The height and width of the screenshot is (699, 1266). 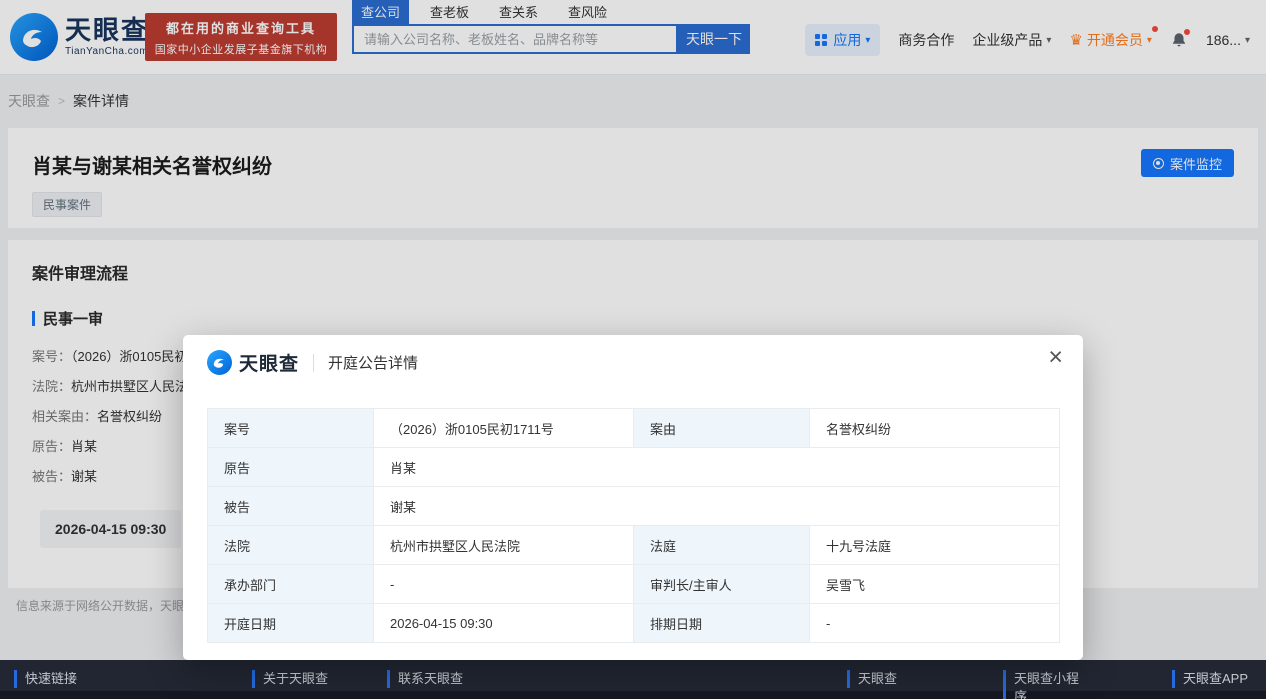 I want to click on cell-label: 排期日期, so click(x=721, y=623).